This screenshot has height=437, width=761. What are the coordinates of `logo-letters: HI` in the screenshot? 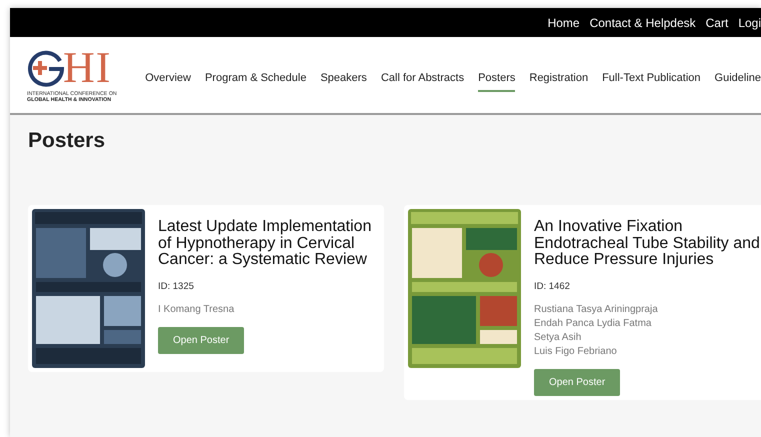 It's located at (87, 68).